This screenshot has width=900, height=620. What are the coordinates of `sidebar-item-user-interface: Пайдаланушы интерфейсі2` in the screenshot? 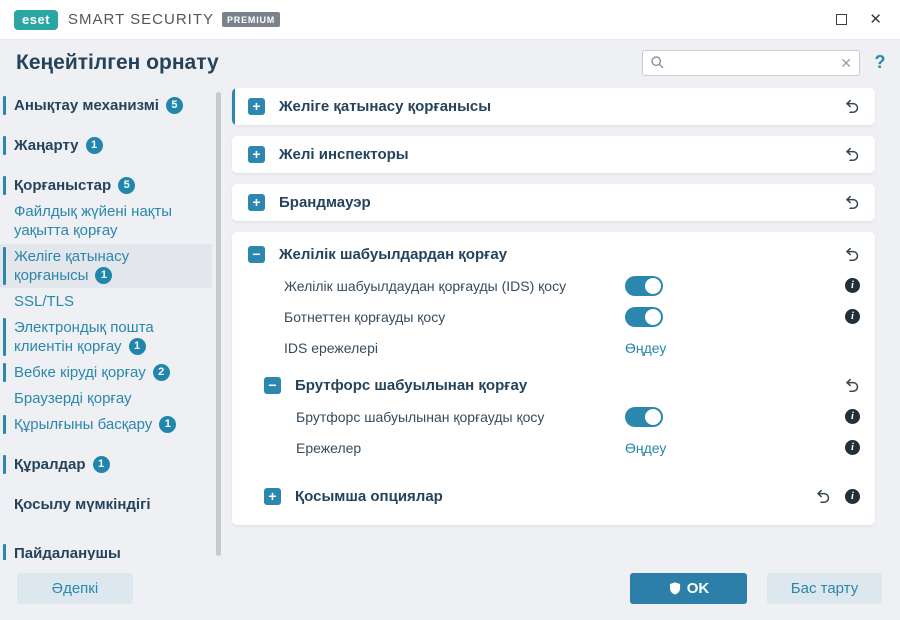 It's located at (106, 550).